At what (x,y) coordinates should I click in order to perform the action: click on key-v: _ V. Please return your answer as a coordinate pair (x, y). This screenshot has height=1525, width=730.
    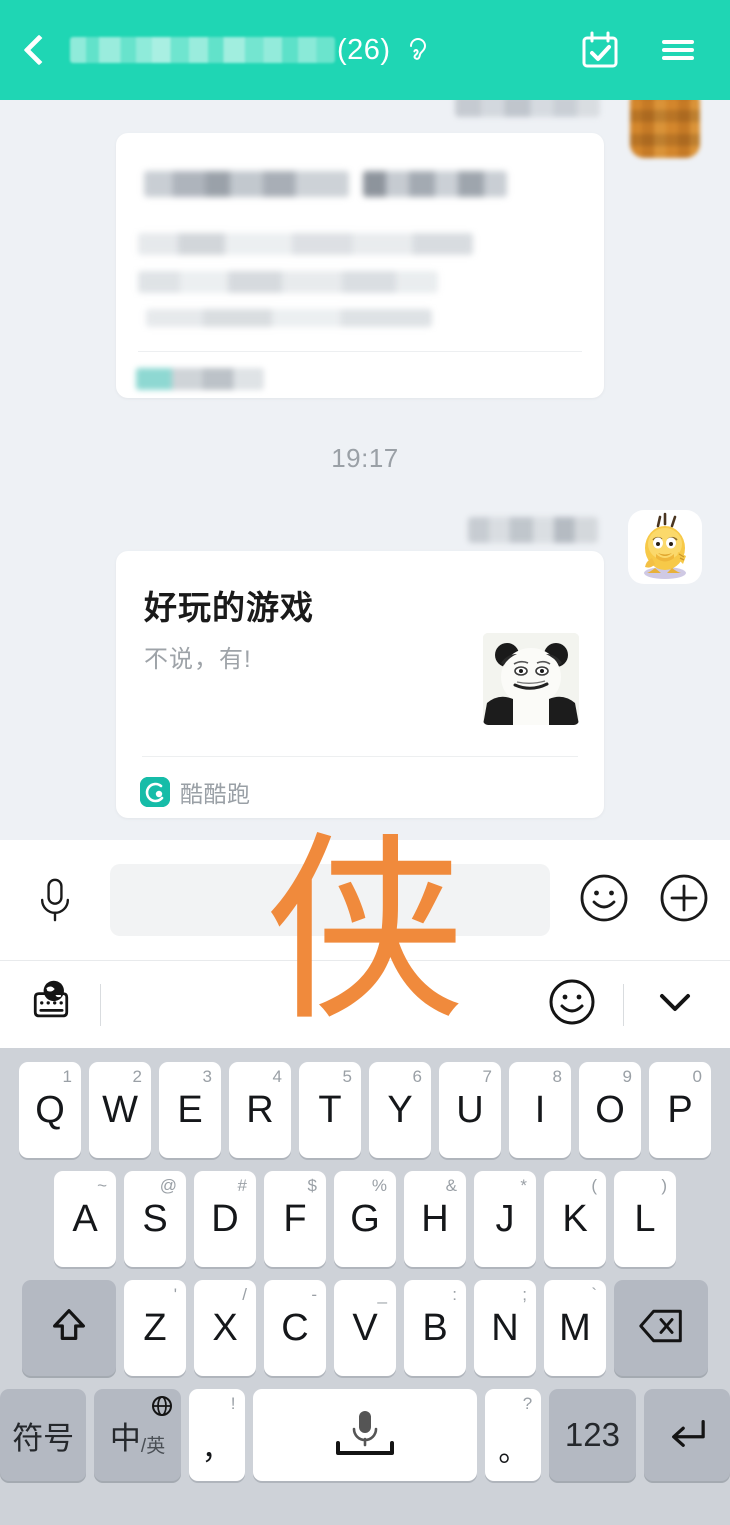
    Looking at the image, I should click on (365, 1328).